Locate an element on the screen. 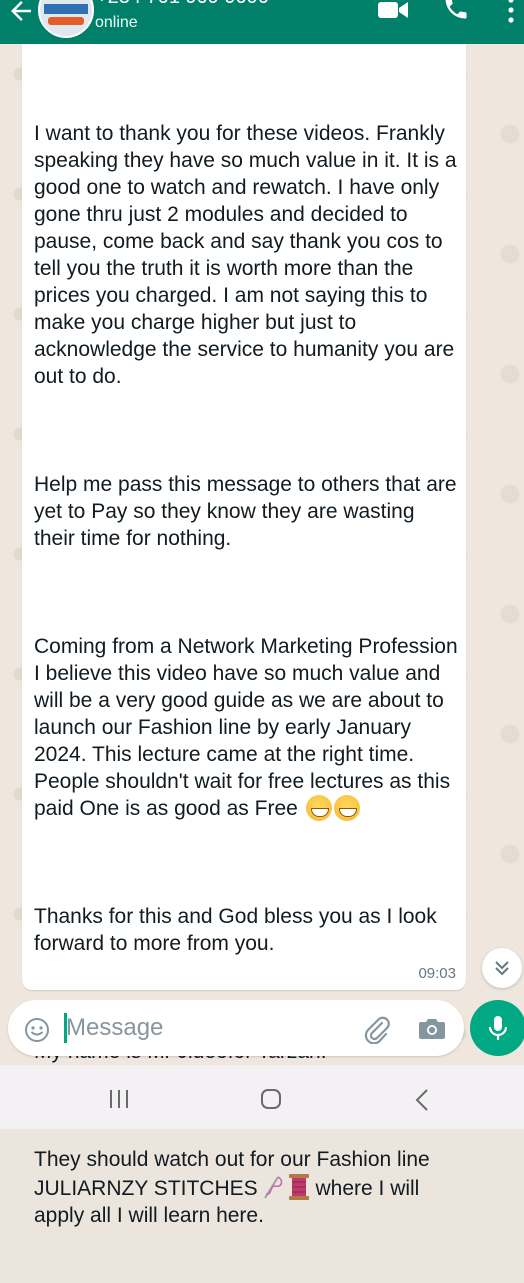  back-arrow-icon is located at coordinates (21, 13).